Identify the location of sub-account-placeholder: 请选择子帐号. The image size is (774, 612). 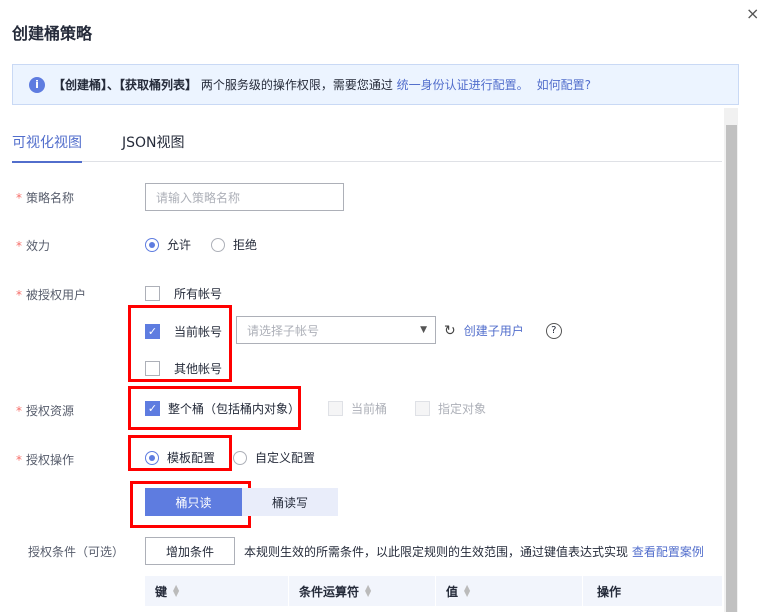
(283, 330).